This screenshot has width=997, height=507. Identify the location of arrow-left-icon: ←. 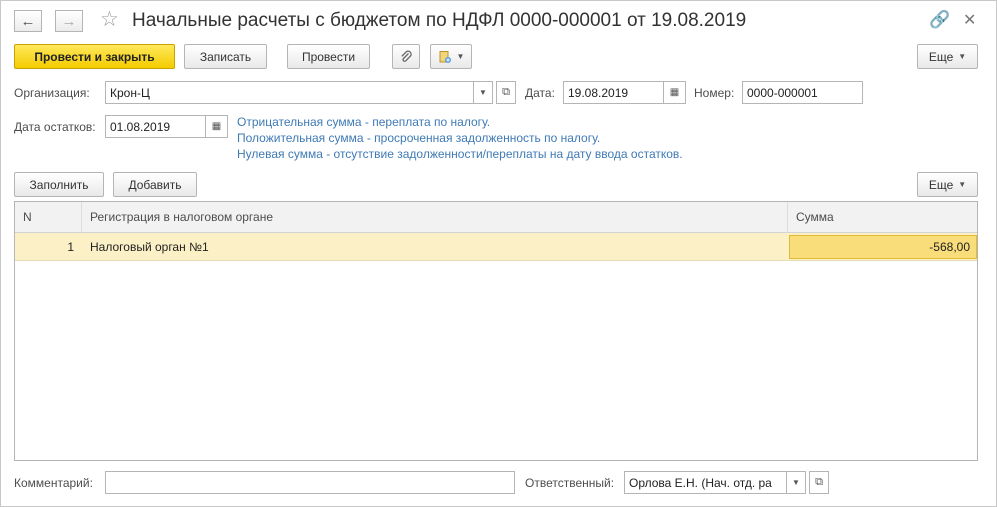
(28, 21).